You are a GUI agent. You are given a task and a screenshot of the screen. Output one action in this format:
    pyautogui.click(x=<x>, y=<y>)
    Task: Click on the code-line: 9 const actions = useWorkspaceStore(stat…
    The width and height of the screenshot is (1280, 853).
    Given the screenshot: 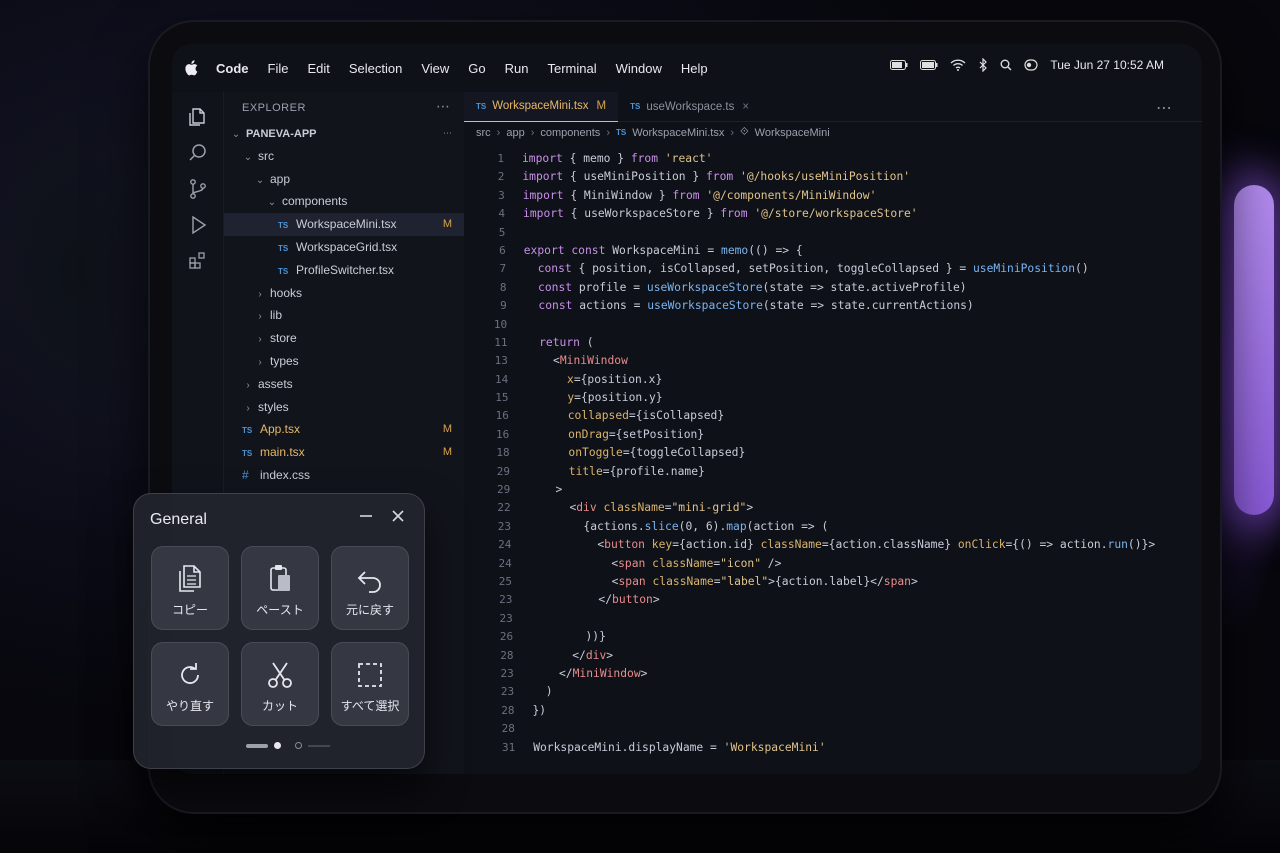 What is the action you would take?
    pyautogui.click(x=834, y=306)
    